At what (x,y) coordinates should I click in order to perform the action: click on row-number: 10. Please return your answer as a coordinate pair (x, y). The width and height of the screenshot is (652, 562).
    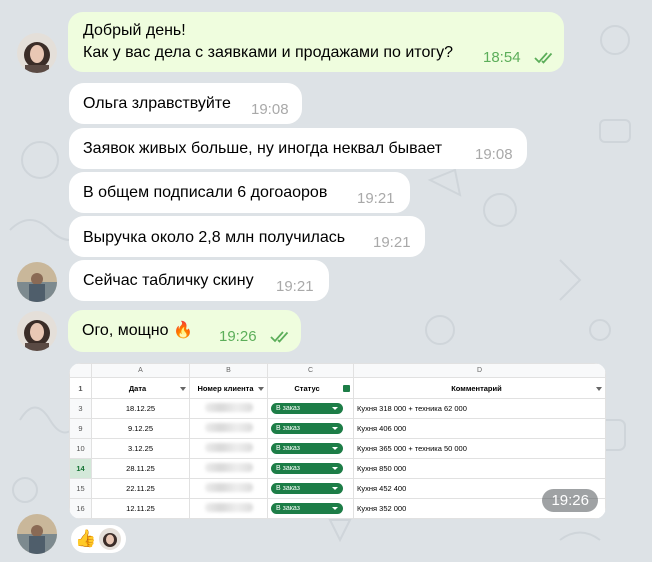
    Looking at the image, I should click on (80, 448).